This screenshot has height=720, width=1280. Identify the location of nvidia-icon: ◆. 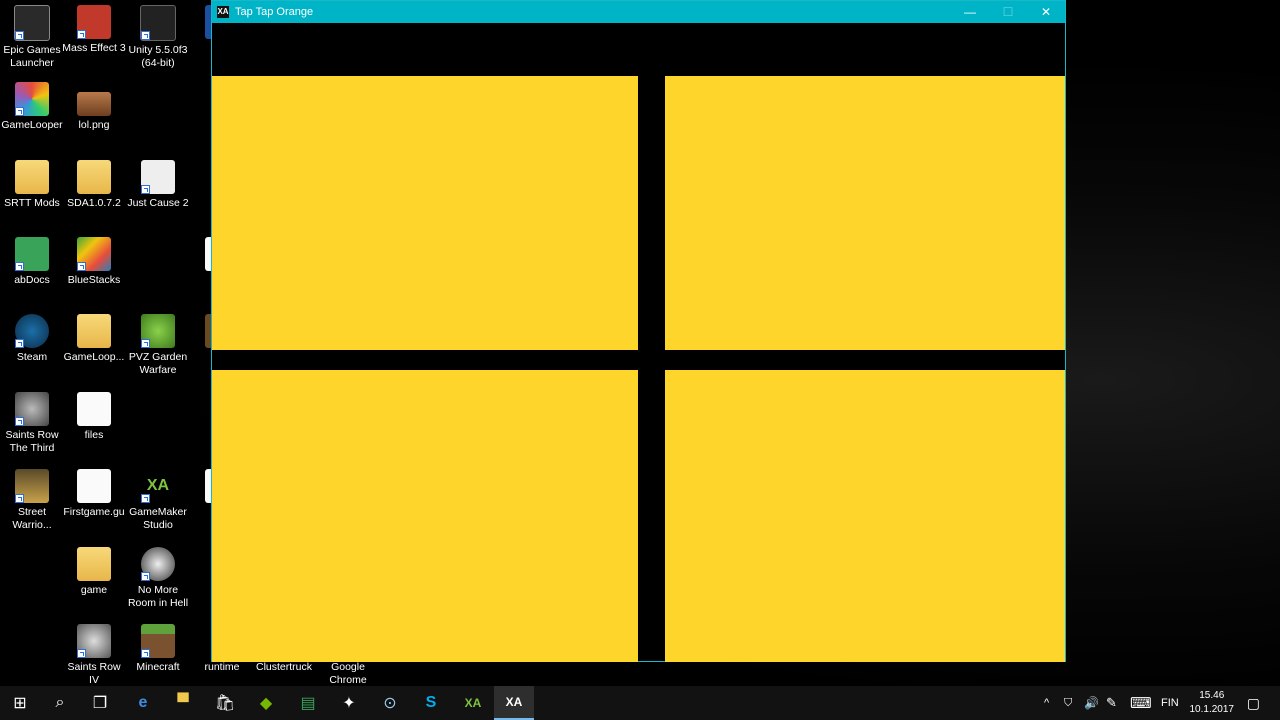
(266, 703).